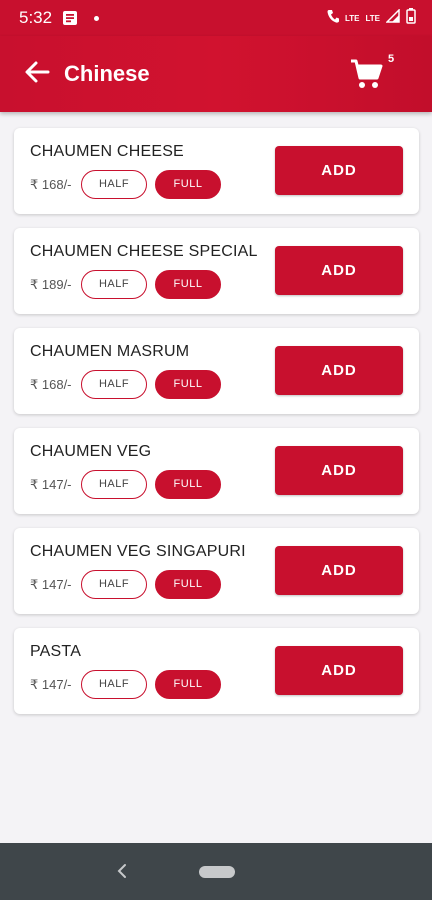 The width and height of the screenshot is (432, 900). What do you see at coordinates (144, 251) in the screenshot?
I see `item-name: CHAUMEN CHEESE SPECIAL` at bounding box center [144, 251].